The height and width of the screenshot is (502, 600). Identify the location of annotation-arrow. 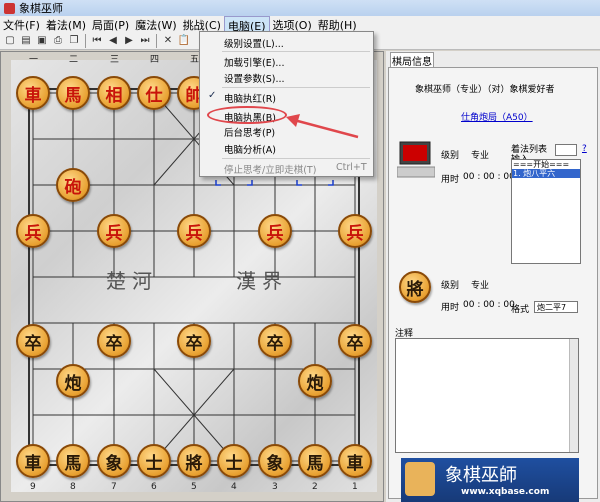
(322, 126).